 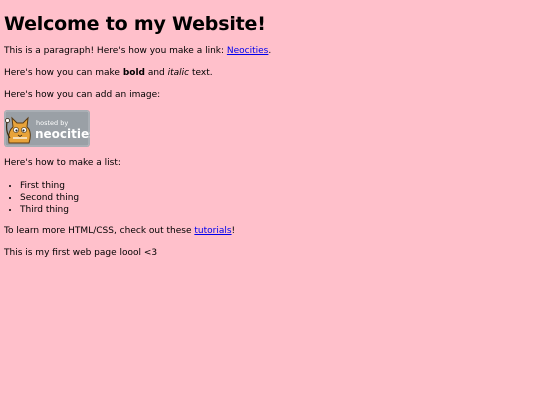 I want to click on bold-text: bold, so click(x=133, y=73).